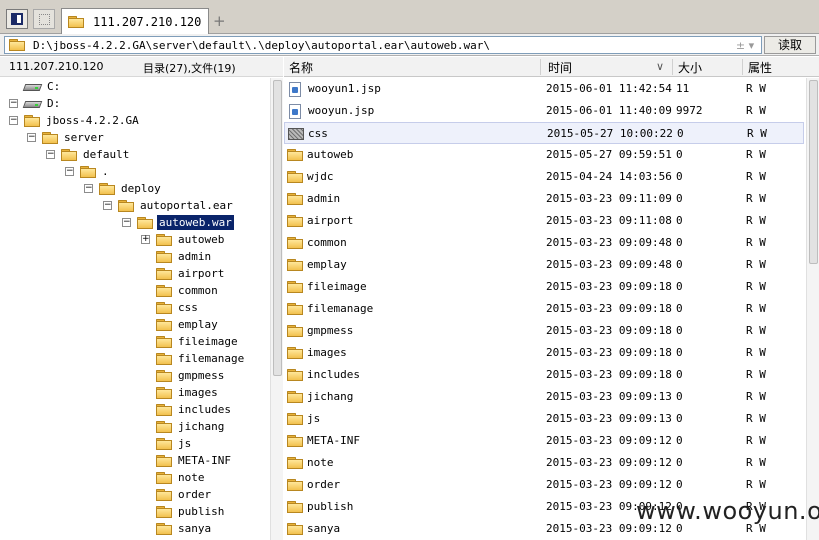 This screenshot has width=819, height=540. What do you see at coordinates (544, 177) in the screenshot?
I see `table-row: wjdc 2015-04-24 14:03:56 0 R W` at bounding box center [544, 177].